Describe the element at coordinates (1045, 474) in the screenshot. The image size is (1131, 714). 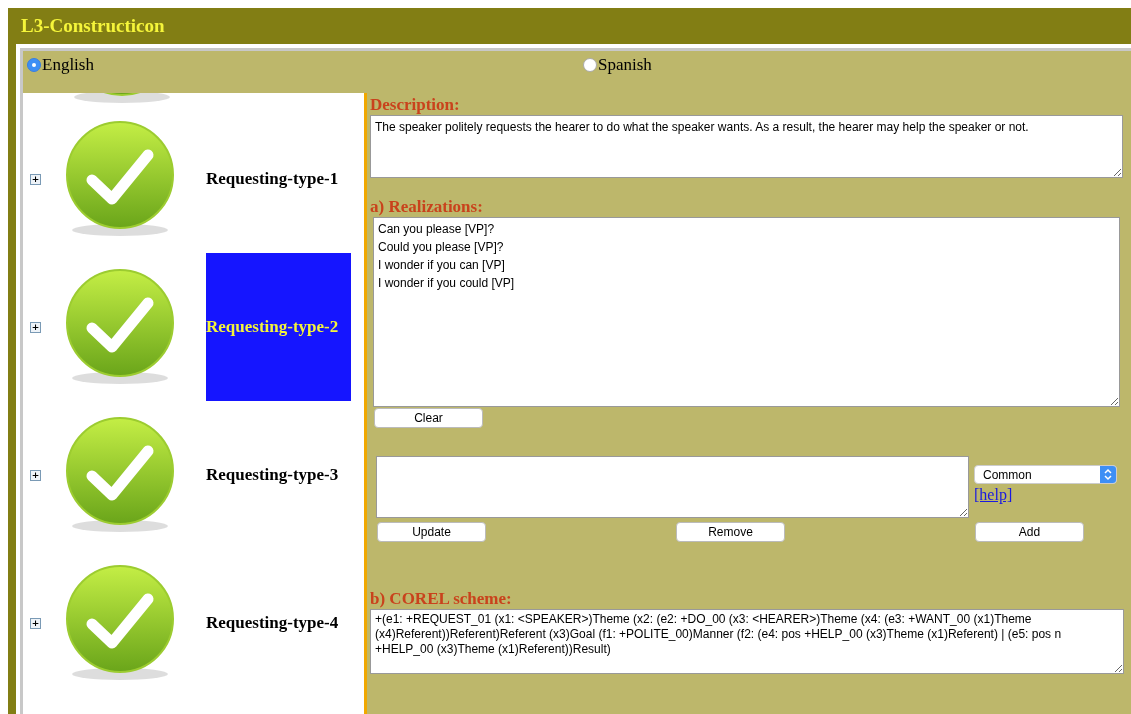
I see `type-select: Common` at that location.